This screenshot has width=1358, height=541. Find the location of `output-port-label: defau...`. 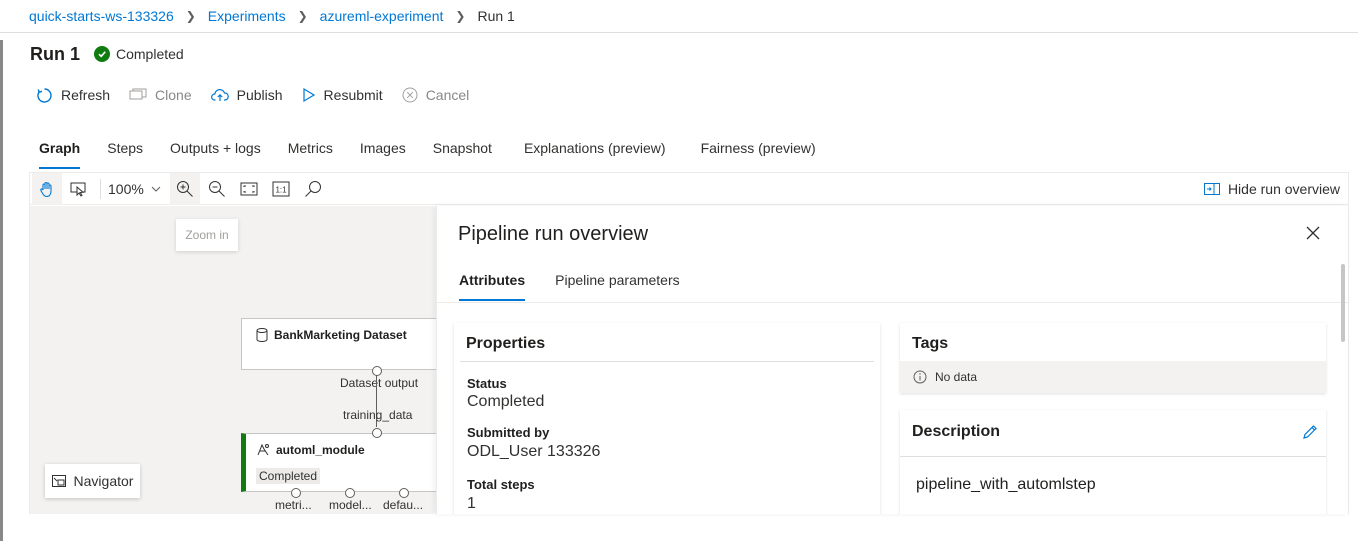

output-port-label: defau... is located at coordinates (403, 505).